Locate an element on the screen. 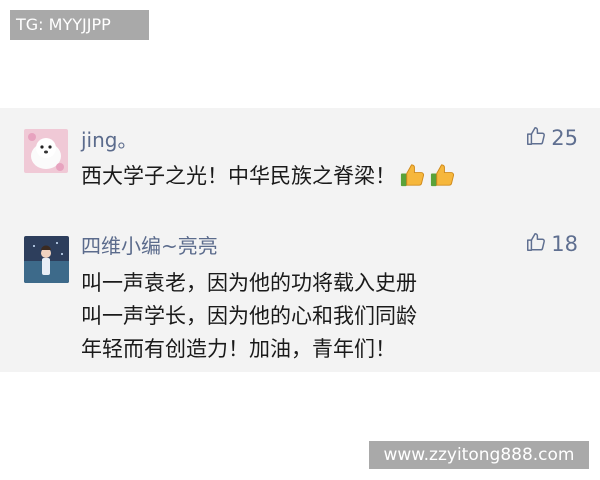 The width and height of the screenshot is (600, 480). comment-line: 西大学子之光！中华民族之脊梁！ is located at coordinates (238, 176).